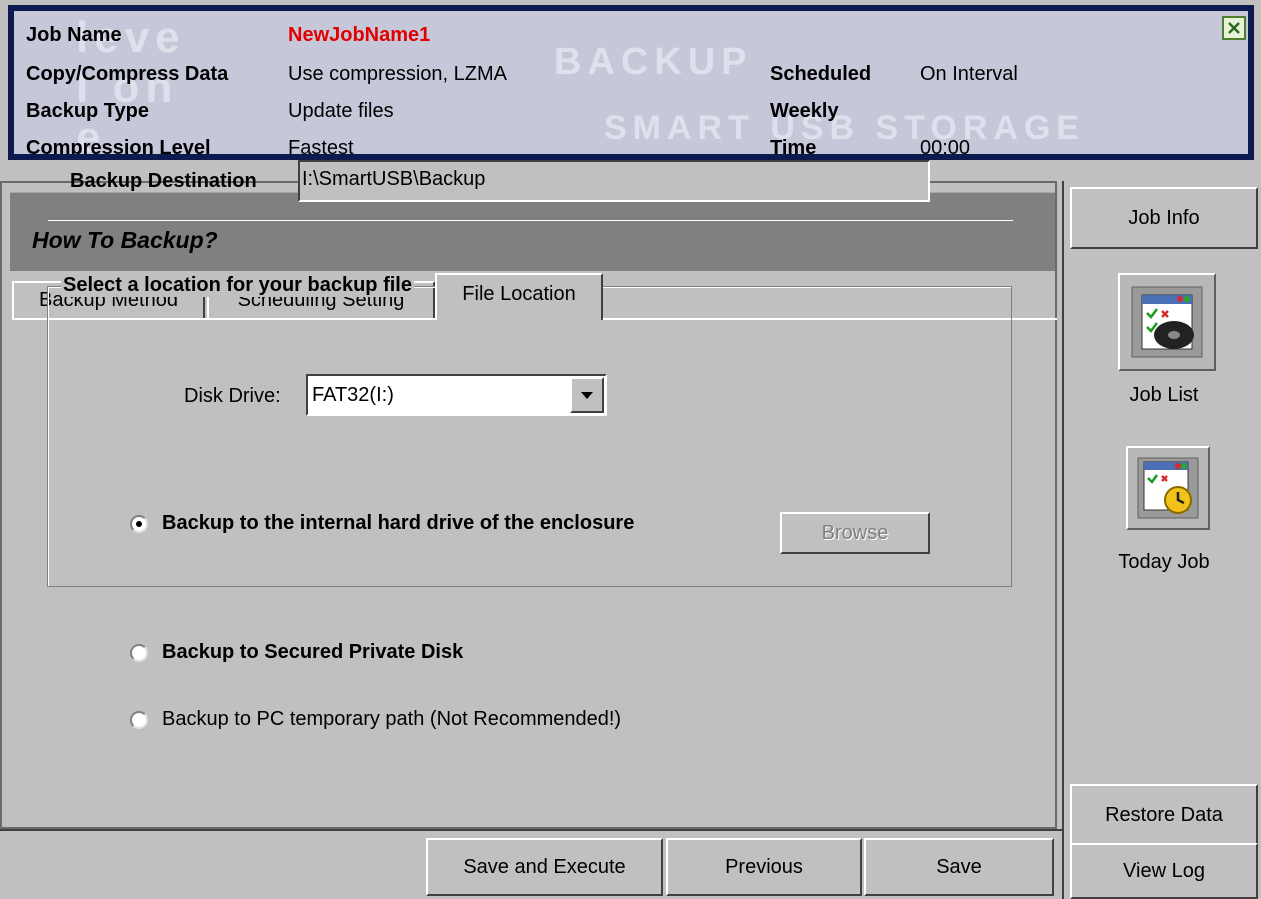 The height and width of the screenshot is (899, 1261). What do you see at coordinates (87, 111) in the screenshot?
I see `backup-type-label: Backup Type` at bounding box center [87, 111].